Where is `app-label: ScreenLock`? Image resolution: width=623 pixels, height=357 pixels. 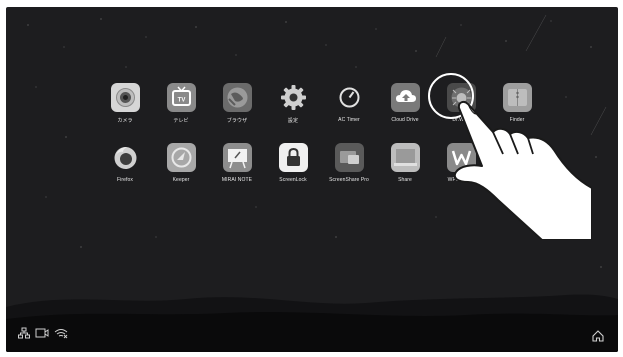 app-label: ScreenLock is located at coordinates (293, 180).